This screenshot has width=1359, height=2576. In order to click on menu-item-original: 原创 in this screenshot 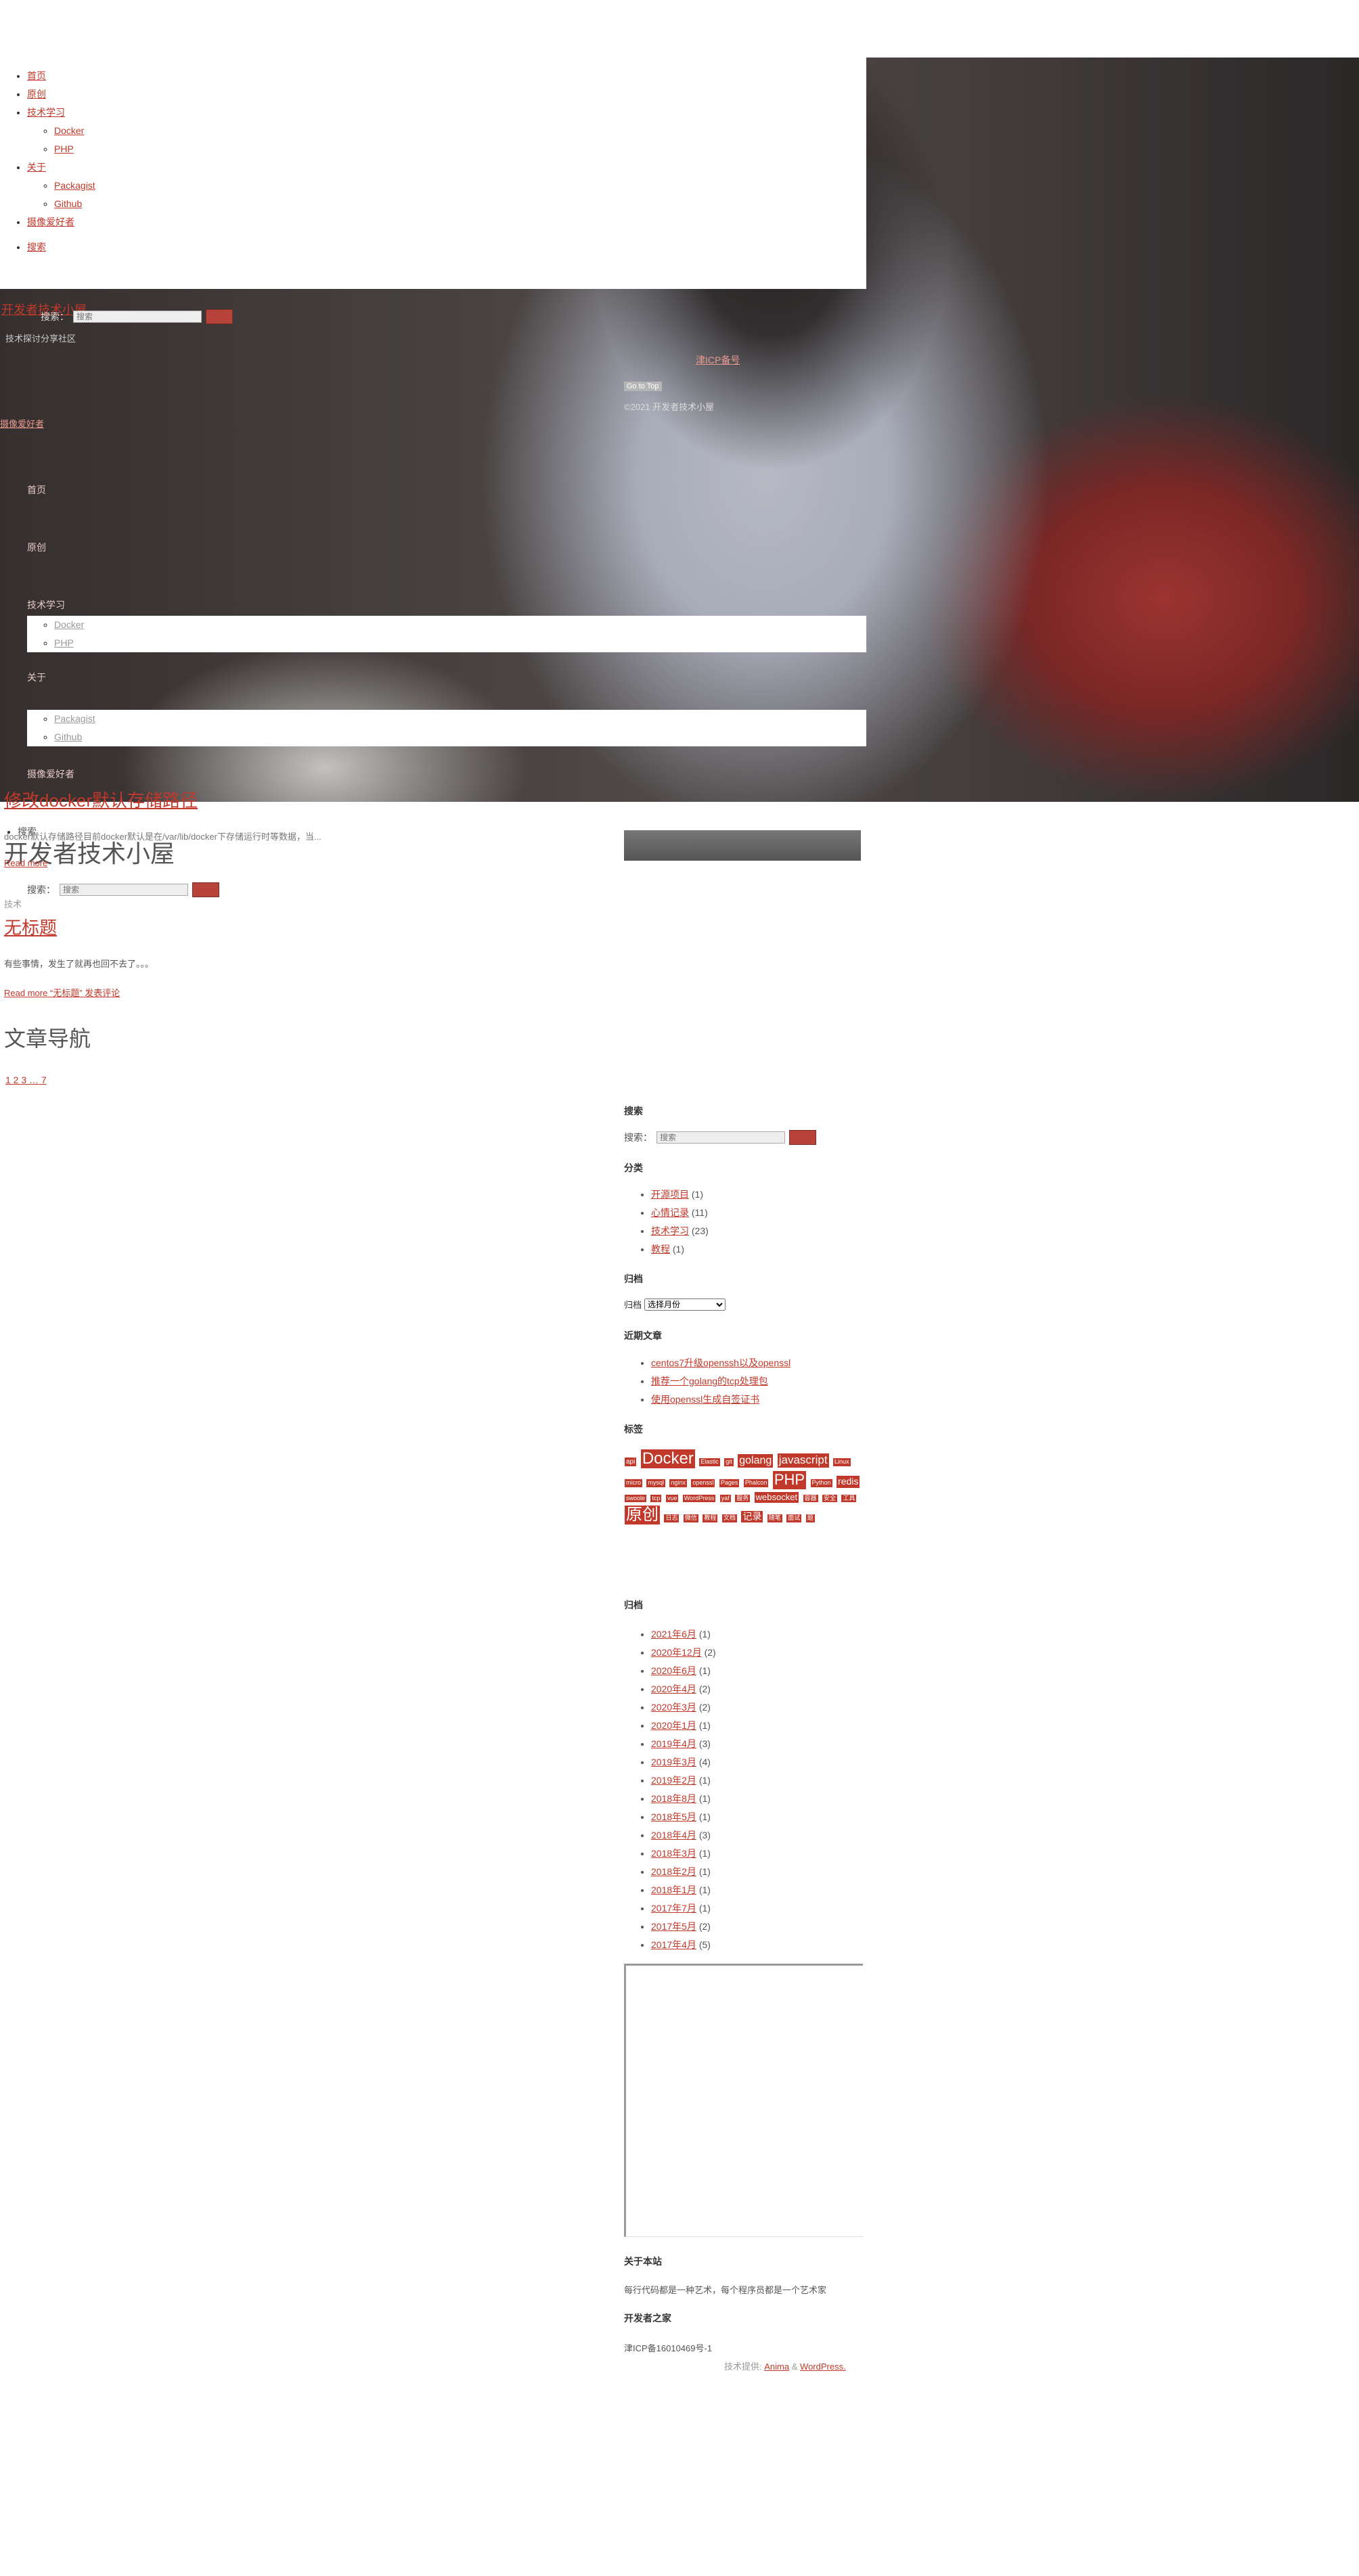, I will do `click(61, 94)`.